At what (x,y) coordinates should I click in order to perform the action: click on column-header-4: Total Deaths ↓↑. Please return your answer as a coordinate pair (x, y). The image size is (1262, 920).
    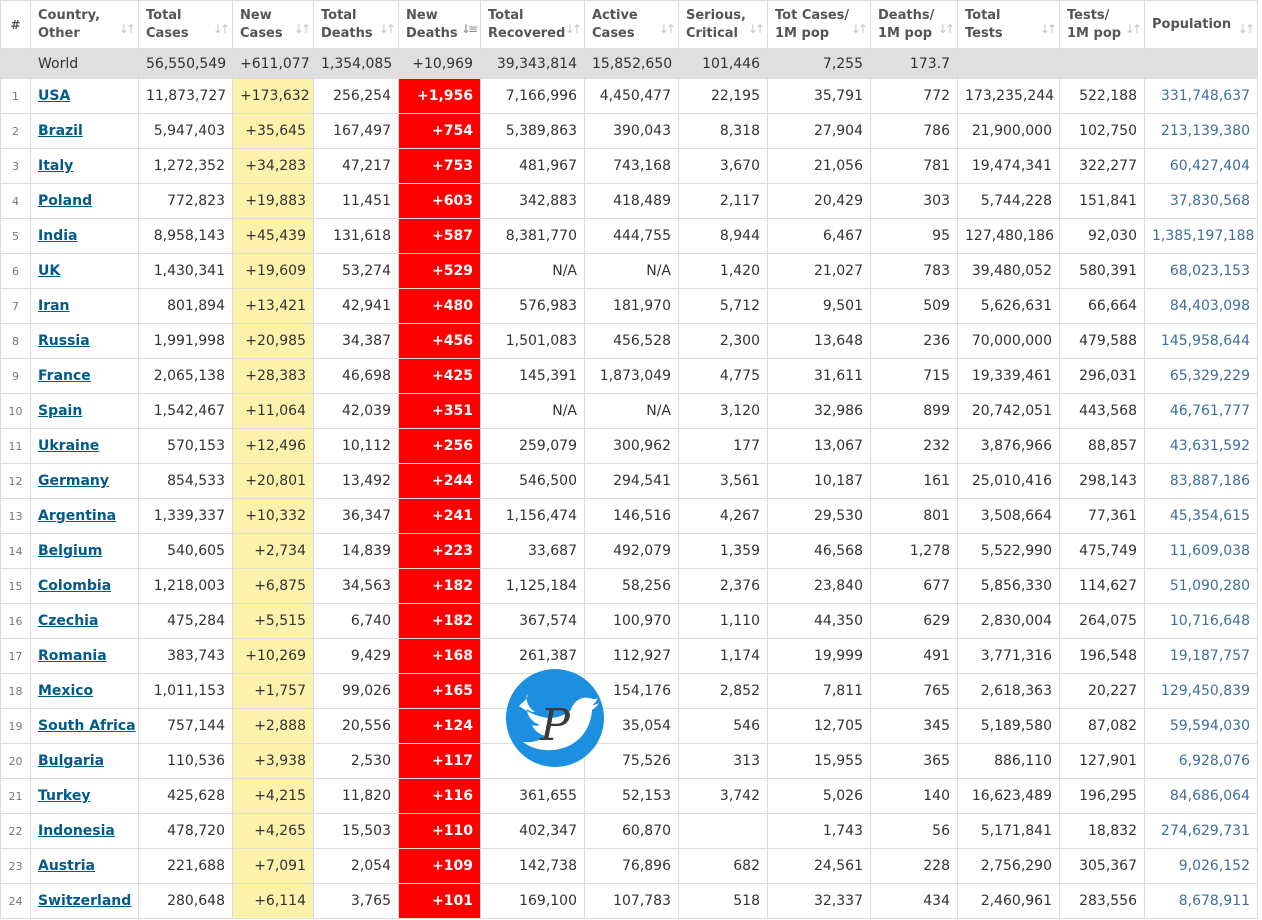
    Looking at the image, I should click on (356, 24).